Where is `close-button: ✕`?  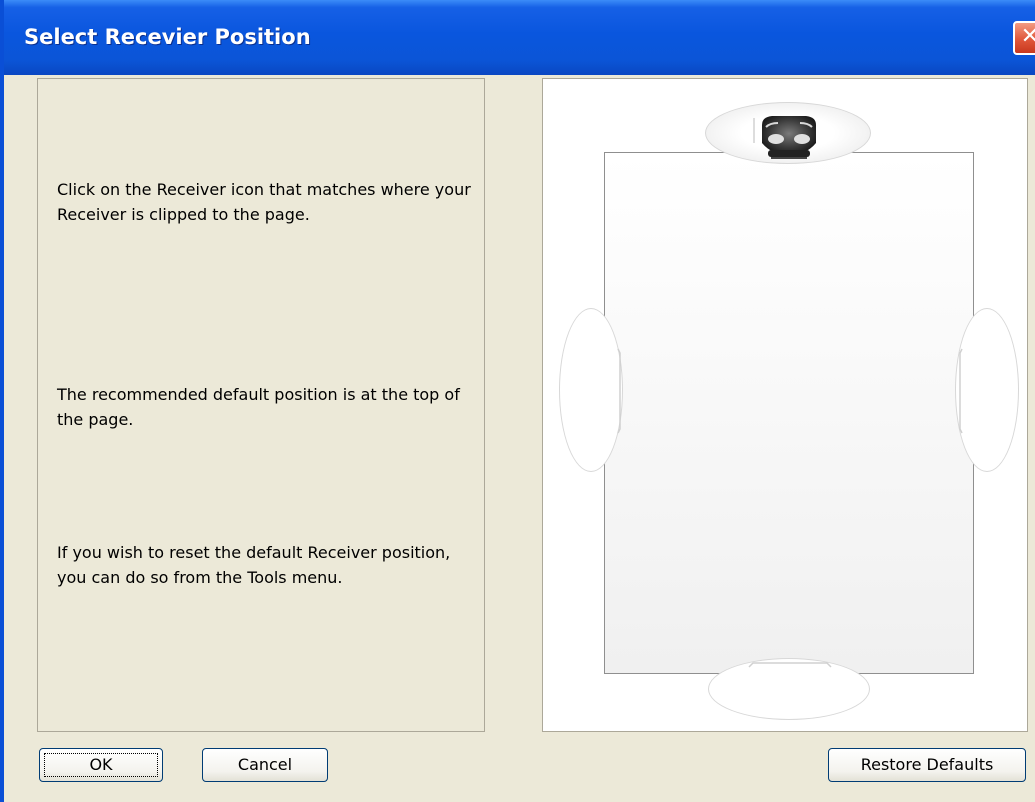 close-button: ✕ is located at coordinates (1024, 38).